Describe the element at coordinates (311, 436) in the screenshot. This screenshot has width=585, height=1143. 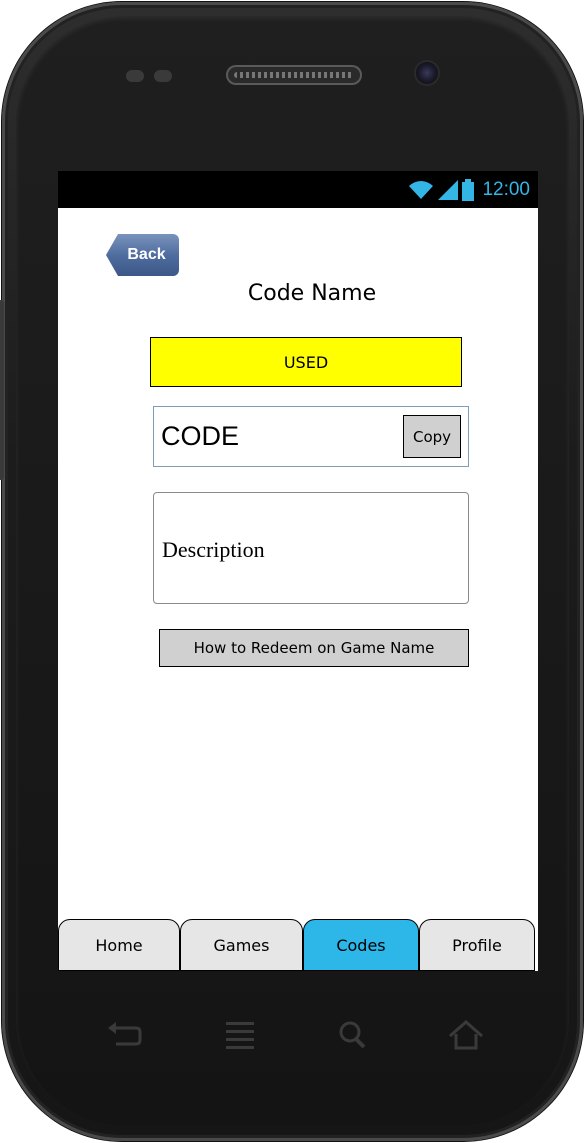
I see `code-field: CODE Copy` at that location.